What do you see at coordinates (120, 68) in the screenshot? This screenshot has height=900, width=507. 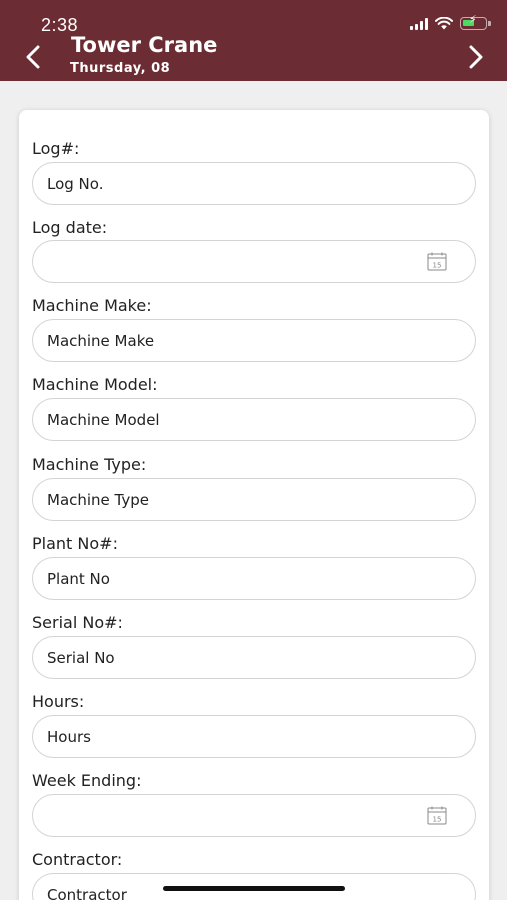 I see `page-subtitle-date: Thursday, 08` at bounding box center [120, 68].